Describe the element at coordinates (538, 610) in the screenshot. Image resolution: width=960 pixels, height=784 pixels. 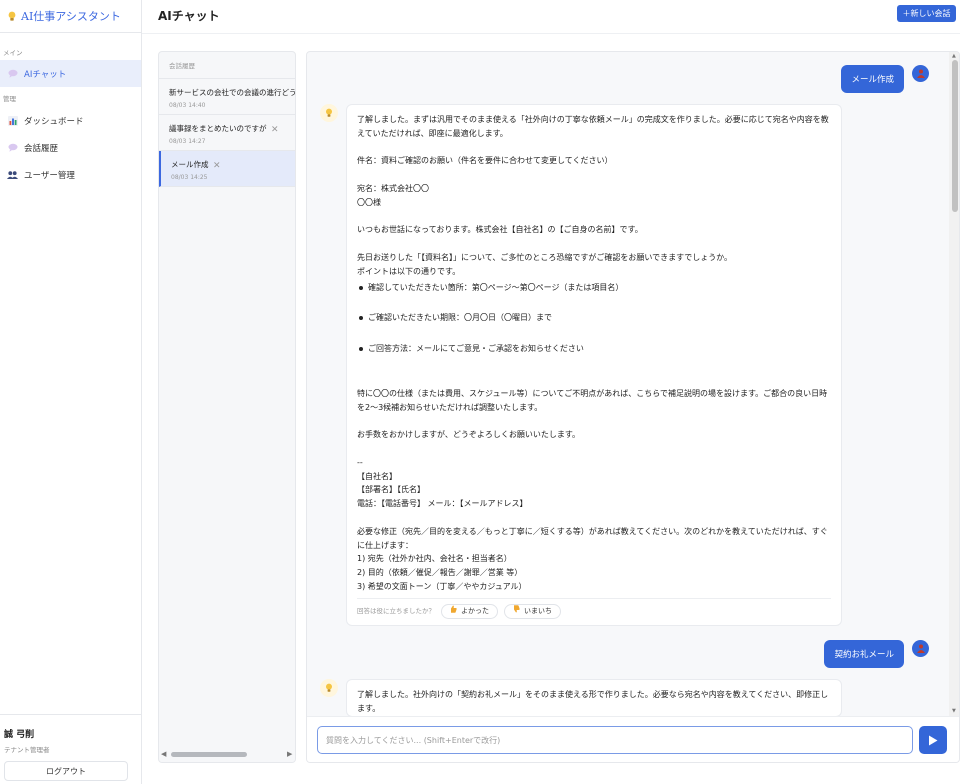
I see `feedback-bad-label: いまいち` at that location.